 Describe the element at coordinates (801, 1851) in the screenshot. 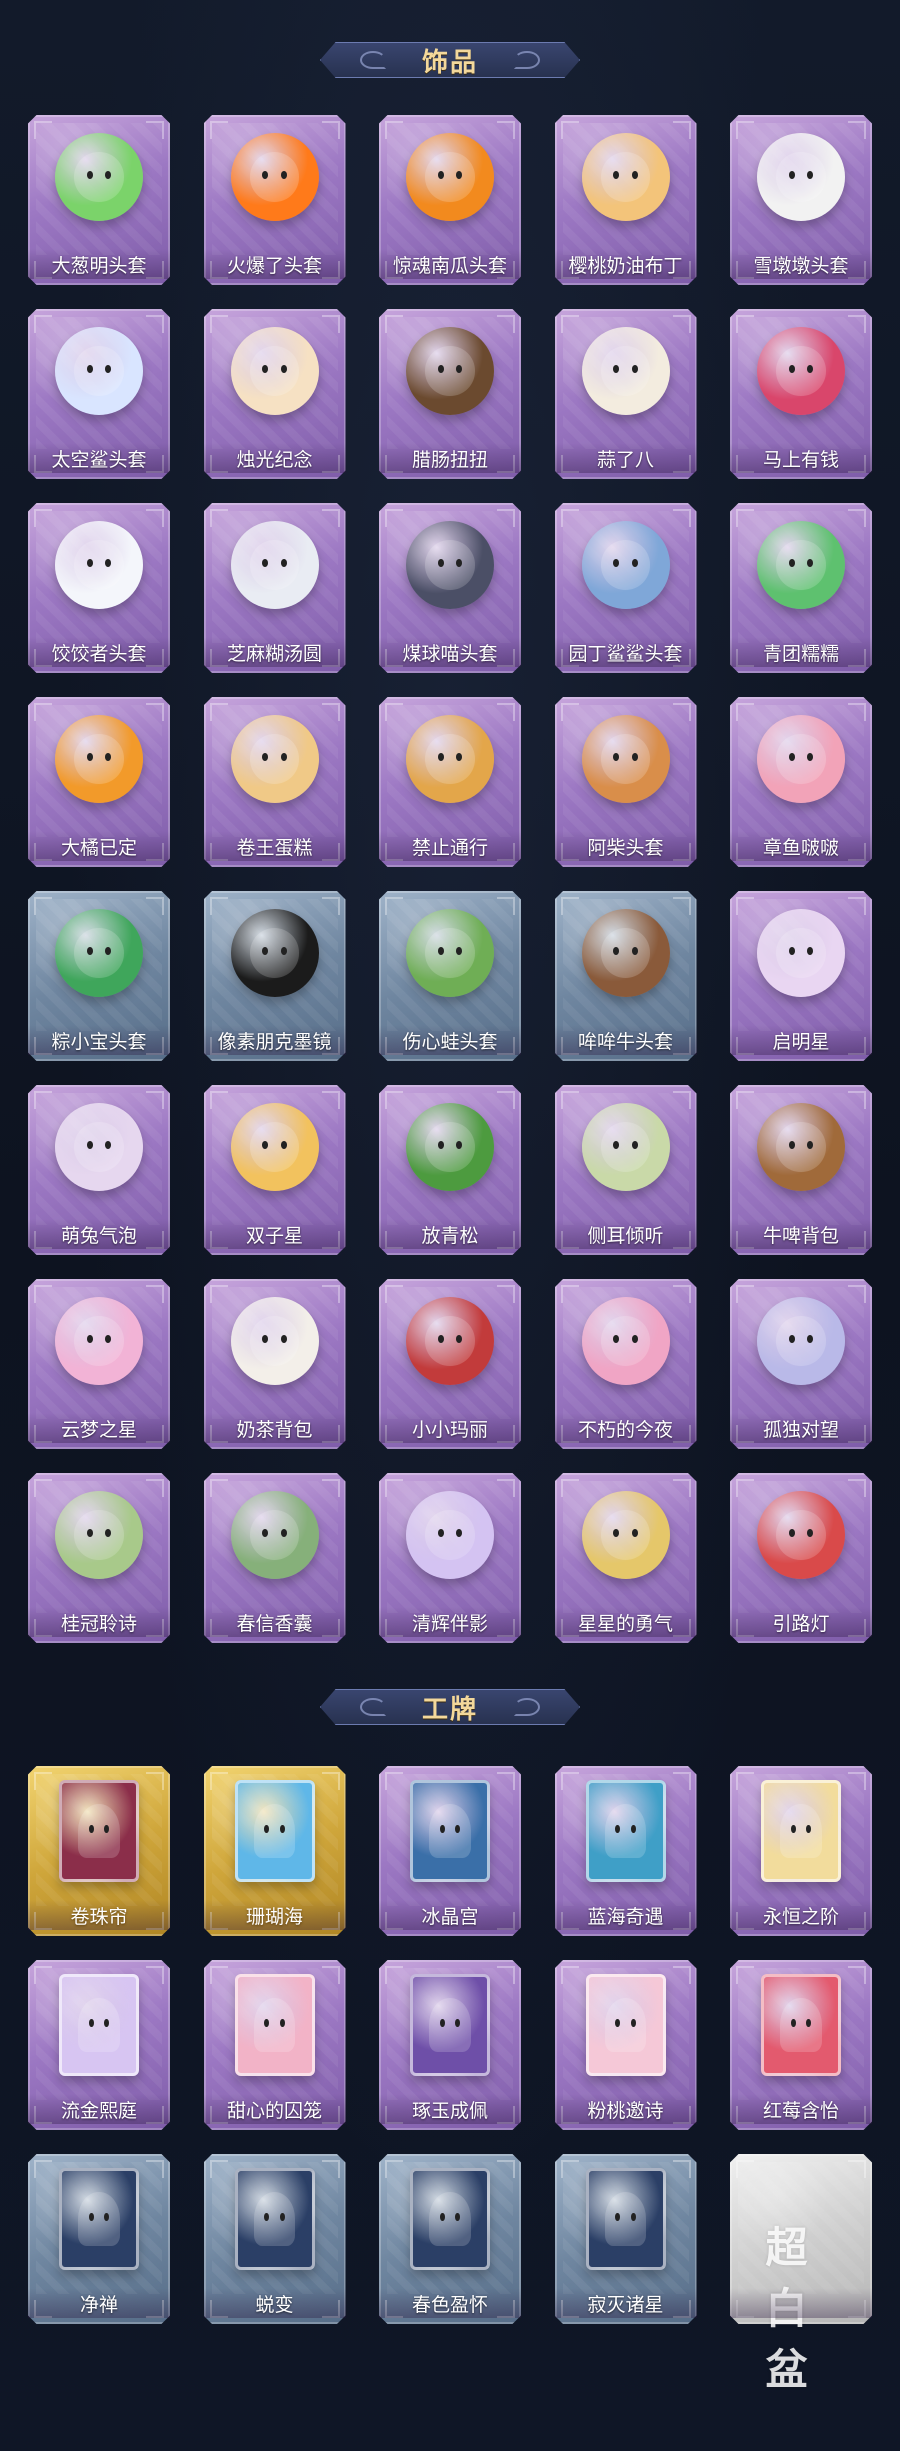

I see `badge-card: 永恒之阶` at that location.